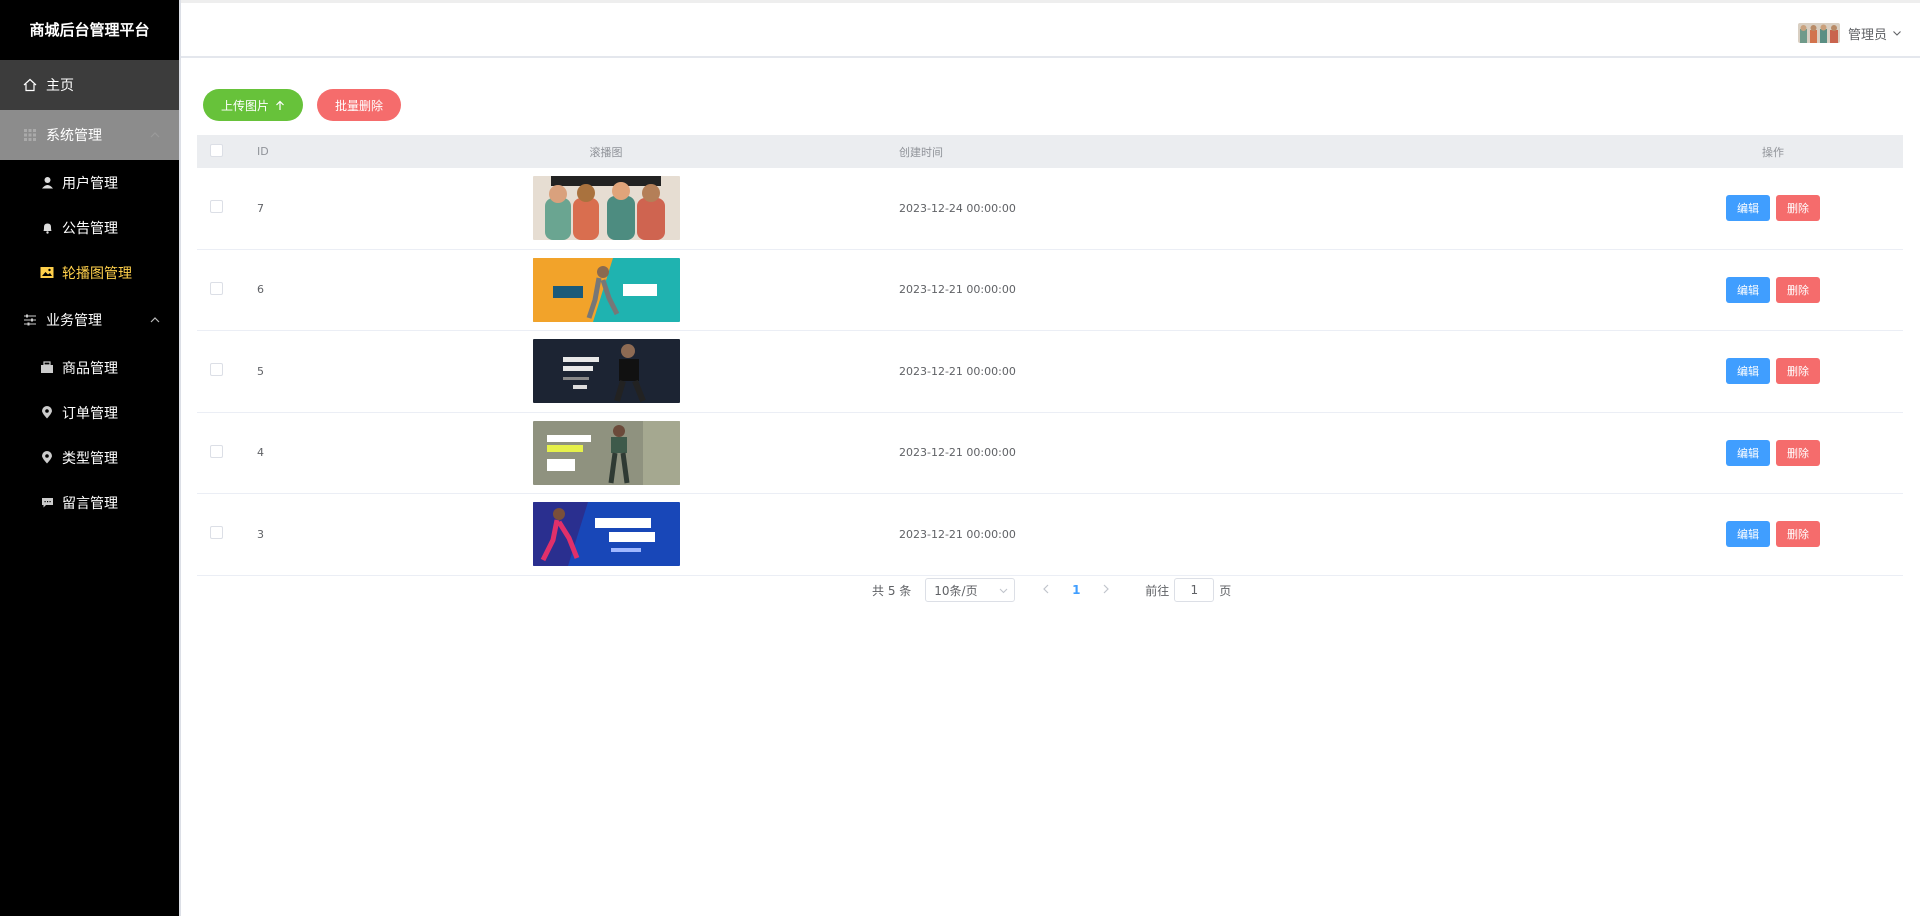 The image size is (1920, 916). I want to click on toolbar: 上传图片 批量删除, so click(309, 105).